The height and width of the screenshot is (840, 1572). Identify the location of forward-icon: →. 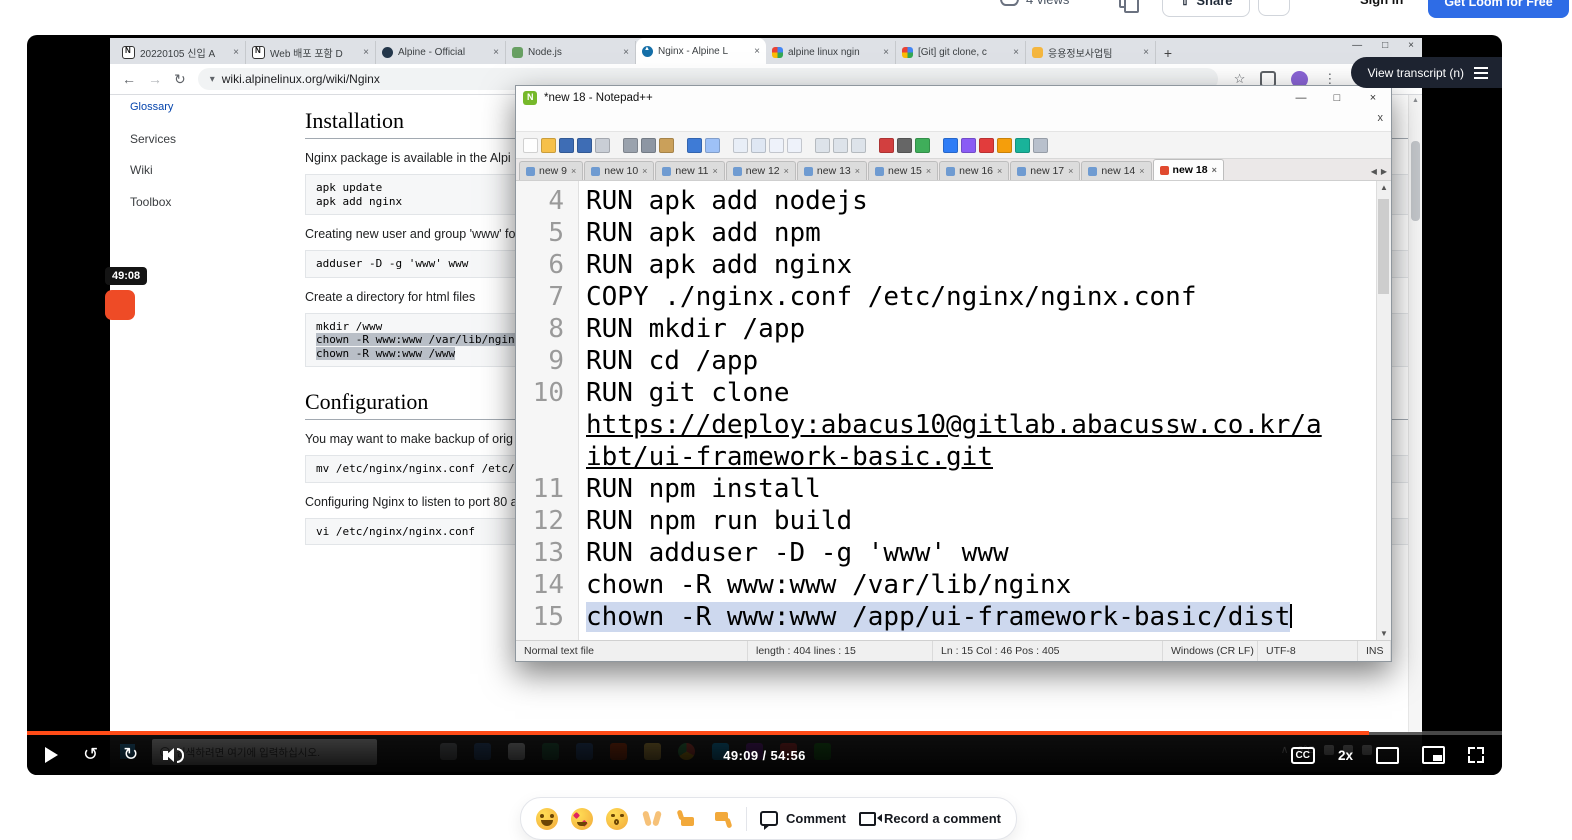
(155, 79).